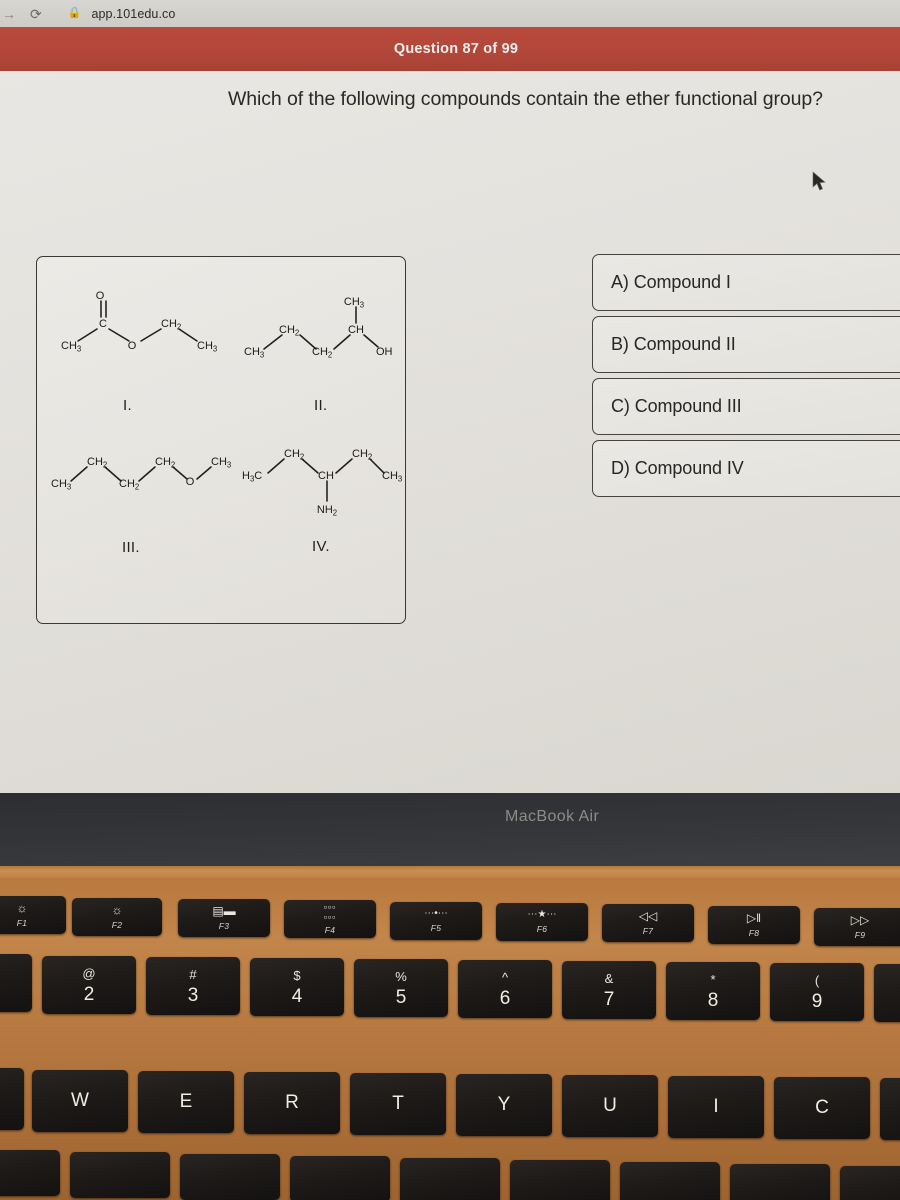 The height and width of the screenshot is (1200, 900). Describe the element at coordinates (716, 1107) in the screenshot. I see `key-i: I` at that location.